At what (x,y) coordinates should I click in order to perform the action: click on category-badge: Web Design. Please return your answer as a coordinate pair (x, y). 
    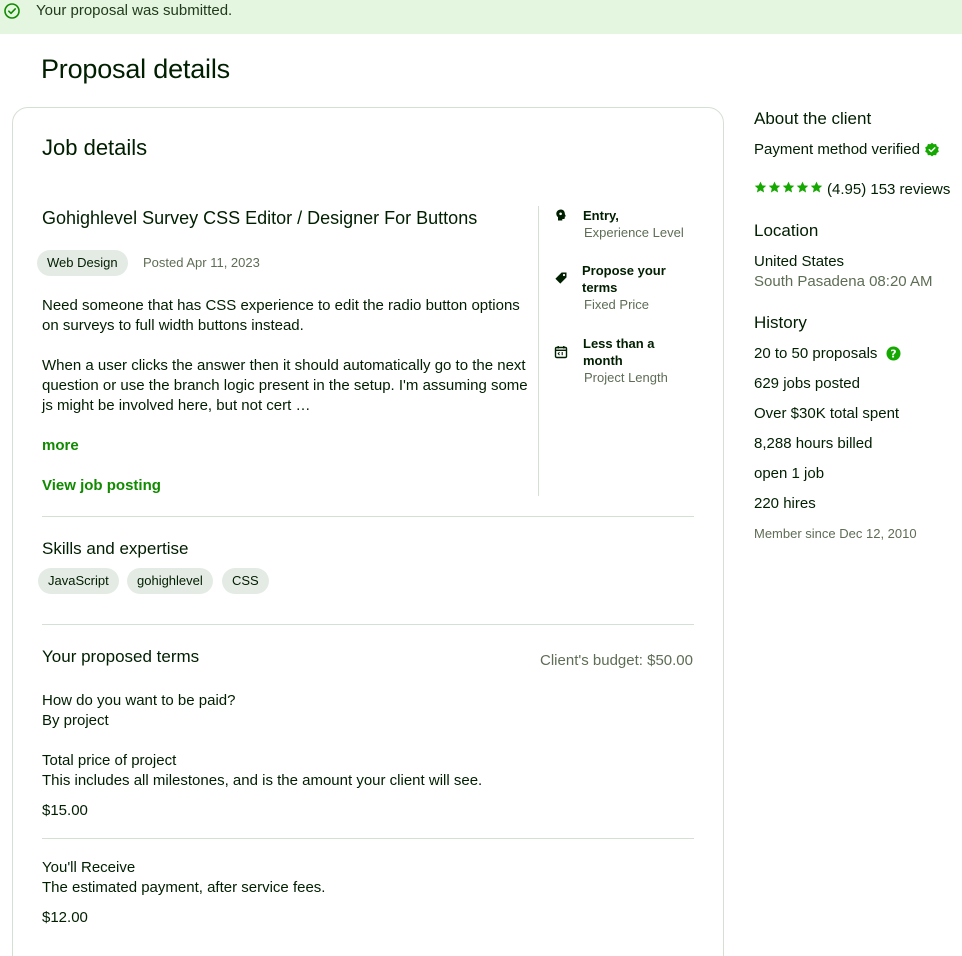
    Looking at the image, I should click on (82, 263).